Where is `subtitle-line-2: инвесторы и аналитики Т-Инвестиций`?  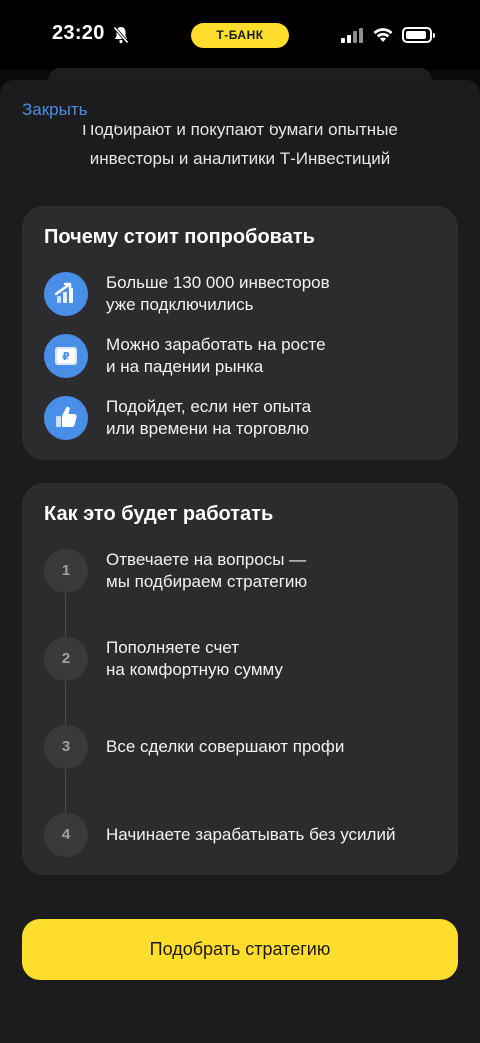 subtitle-line-2: инвесторы и аналитики Т-Инвестиций is located at coordinates (240, 158).